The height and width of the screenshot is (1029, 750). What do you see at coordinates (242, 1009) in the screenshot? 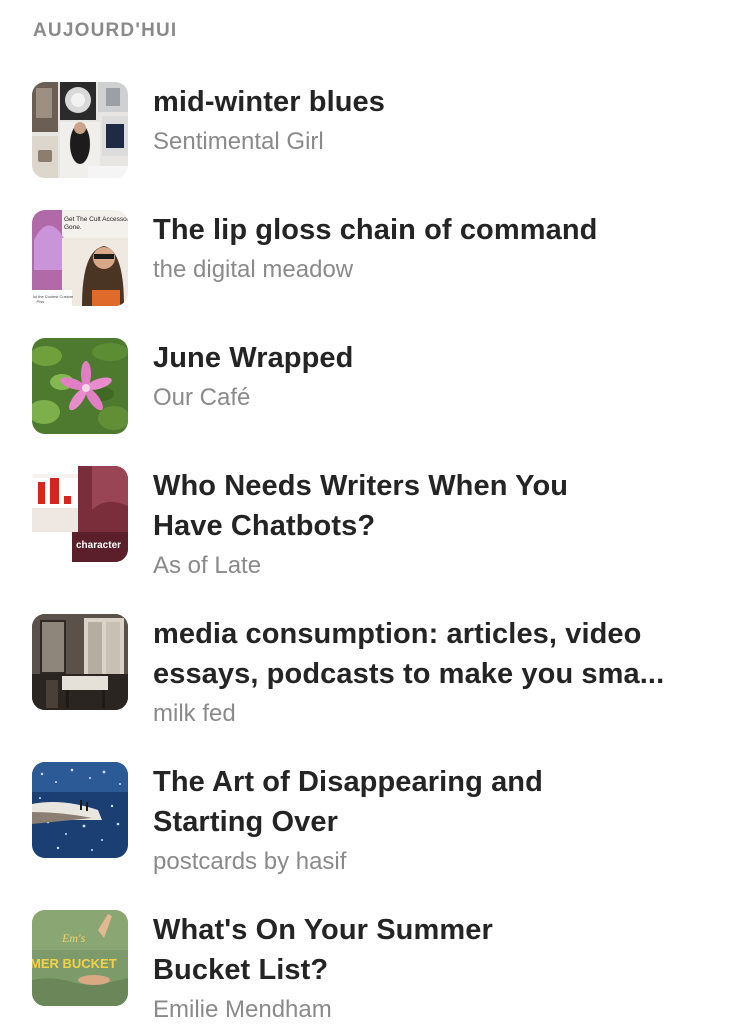
I see `post-author: Emilie Mendham` at bounding box center [242, 1009].